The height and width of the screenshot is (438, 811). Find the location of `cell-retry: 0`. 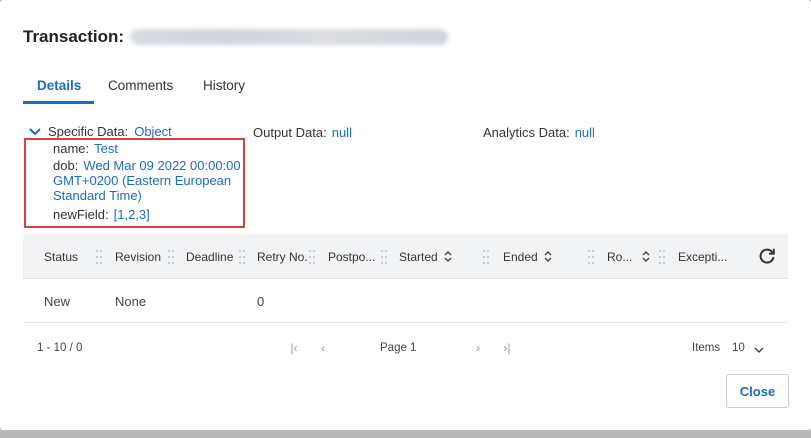

cell-retry: 0 is located at coordinates (261, 301).